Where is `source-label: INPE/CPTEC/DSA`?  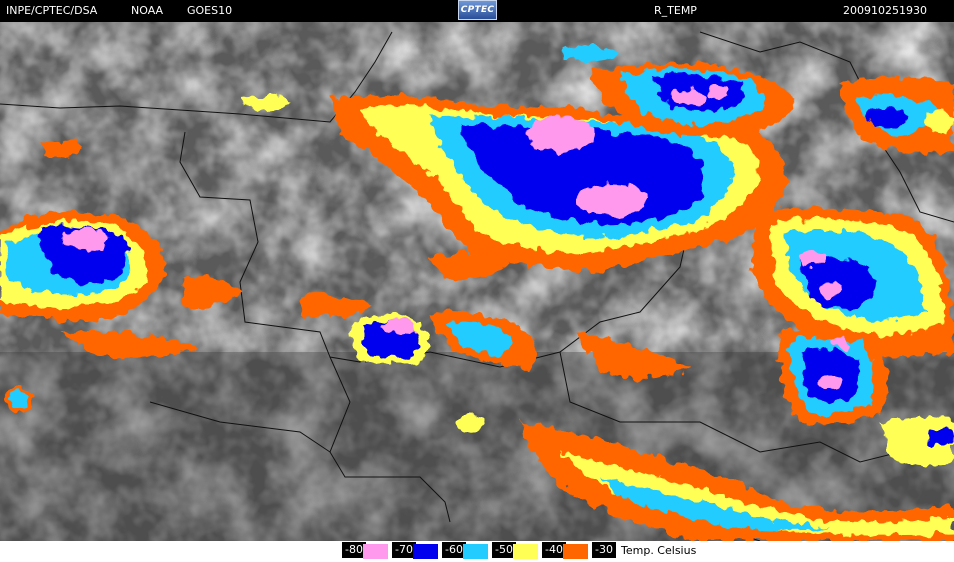 source-label: INPE/CPTEC/DSA is located at coordinates (52, 10).